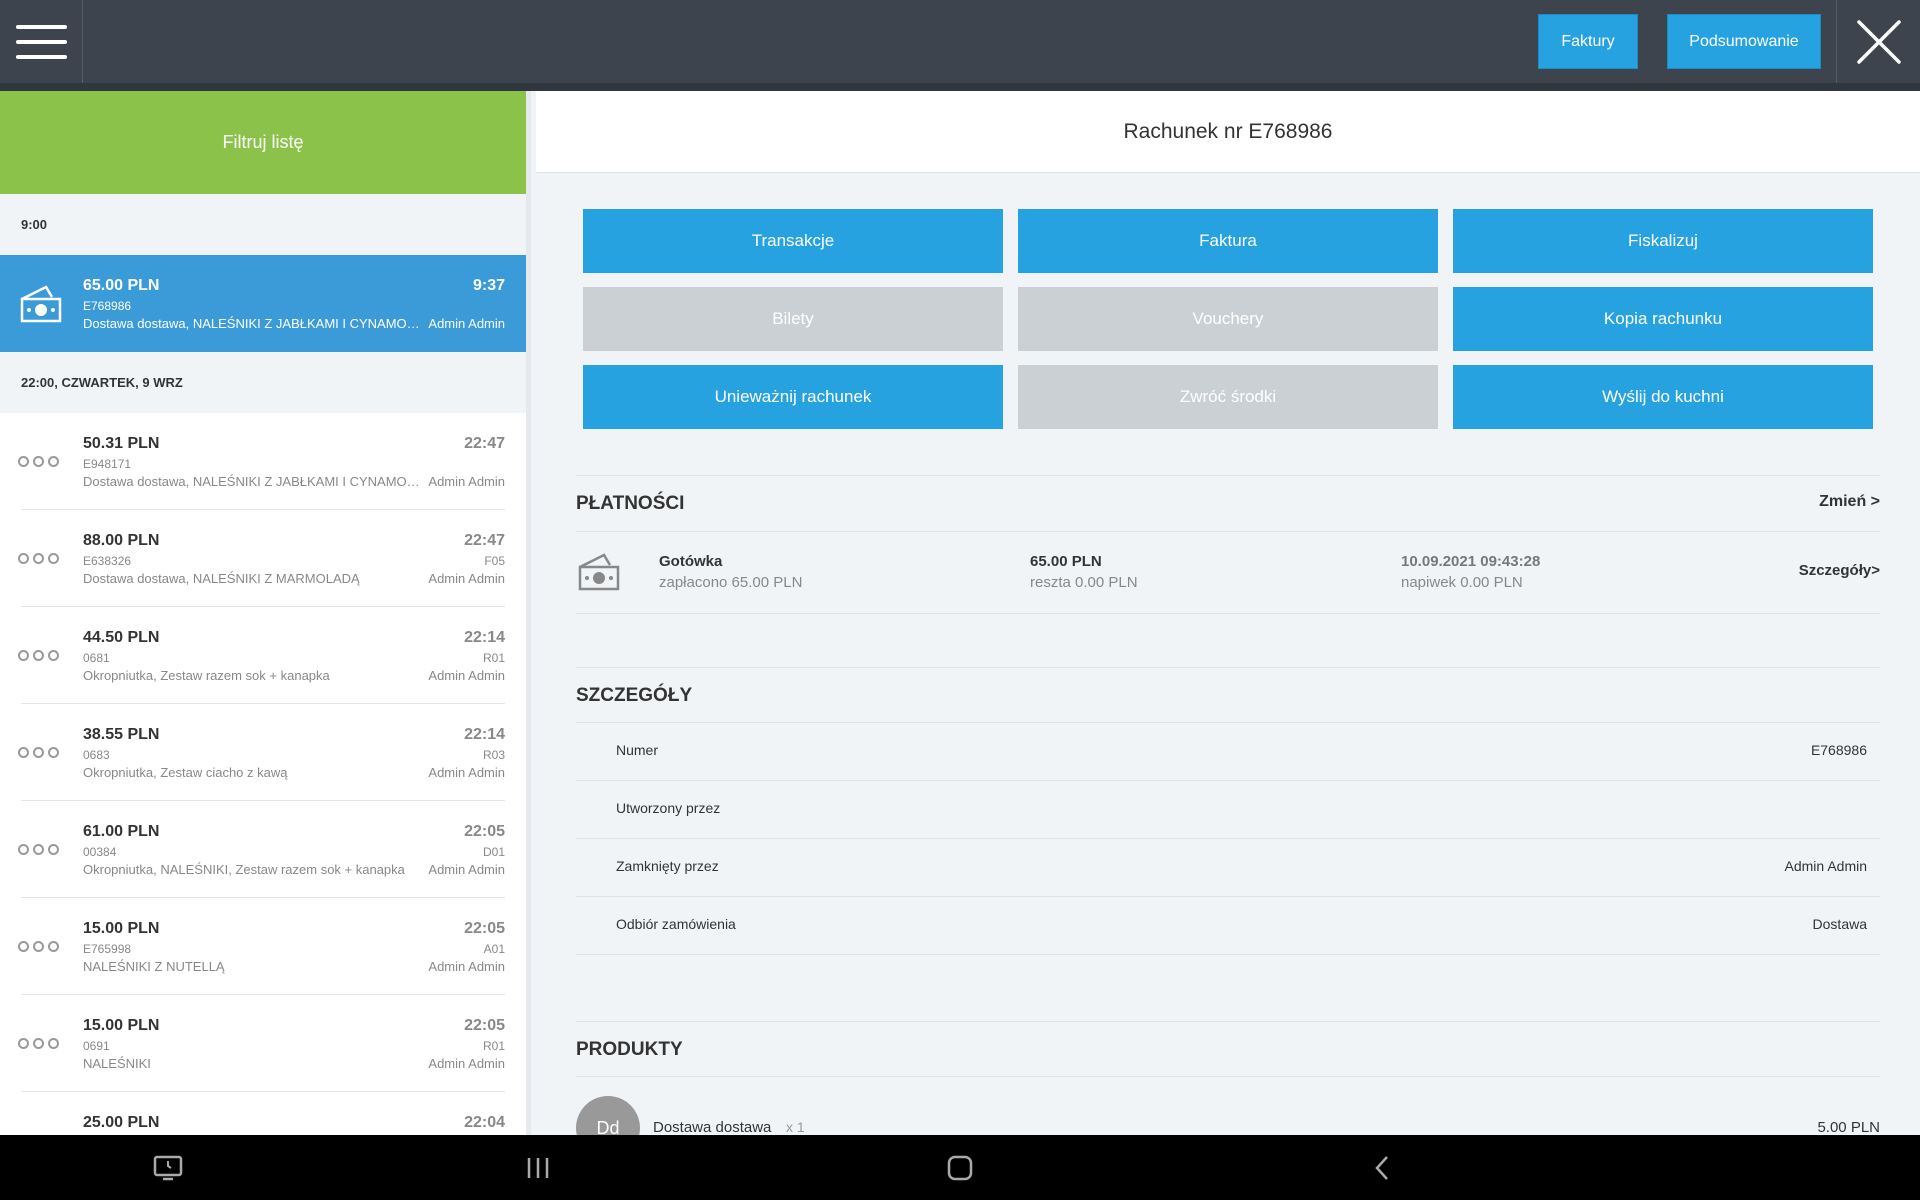 The height and width of the screenshot is (1200, 1920). Describe the element at coordinates (793, 241) in the screenshot. I see `transactions-button: Transakcje` at that location.